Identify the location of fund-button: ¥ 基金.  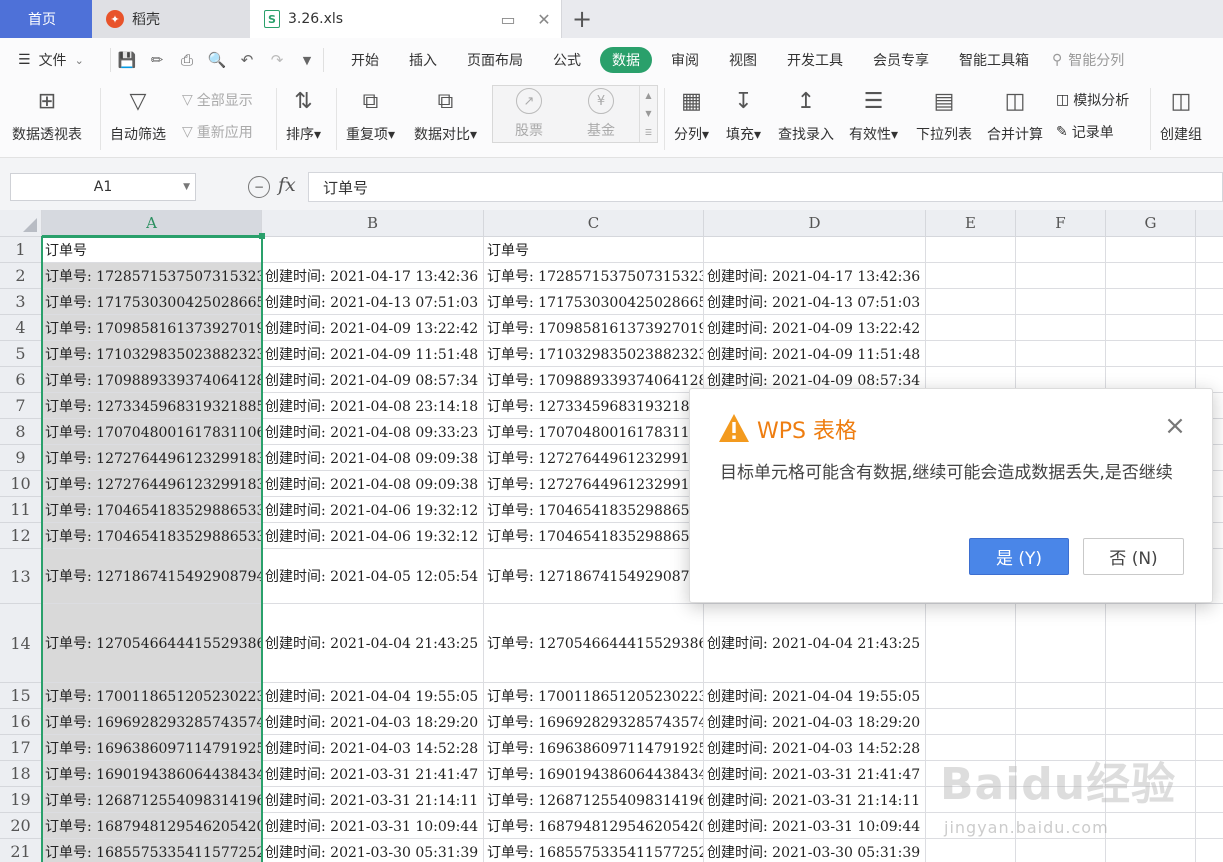
(601, 114).